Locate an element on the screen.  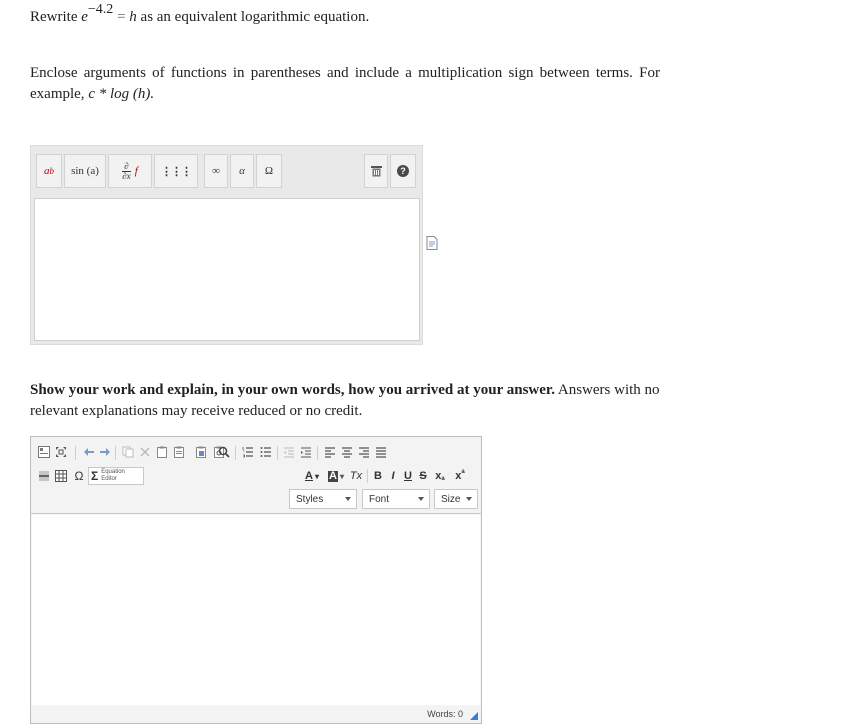
omega-button: Ω is located at coordinates (269, 171).